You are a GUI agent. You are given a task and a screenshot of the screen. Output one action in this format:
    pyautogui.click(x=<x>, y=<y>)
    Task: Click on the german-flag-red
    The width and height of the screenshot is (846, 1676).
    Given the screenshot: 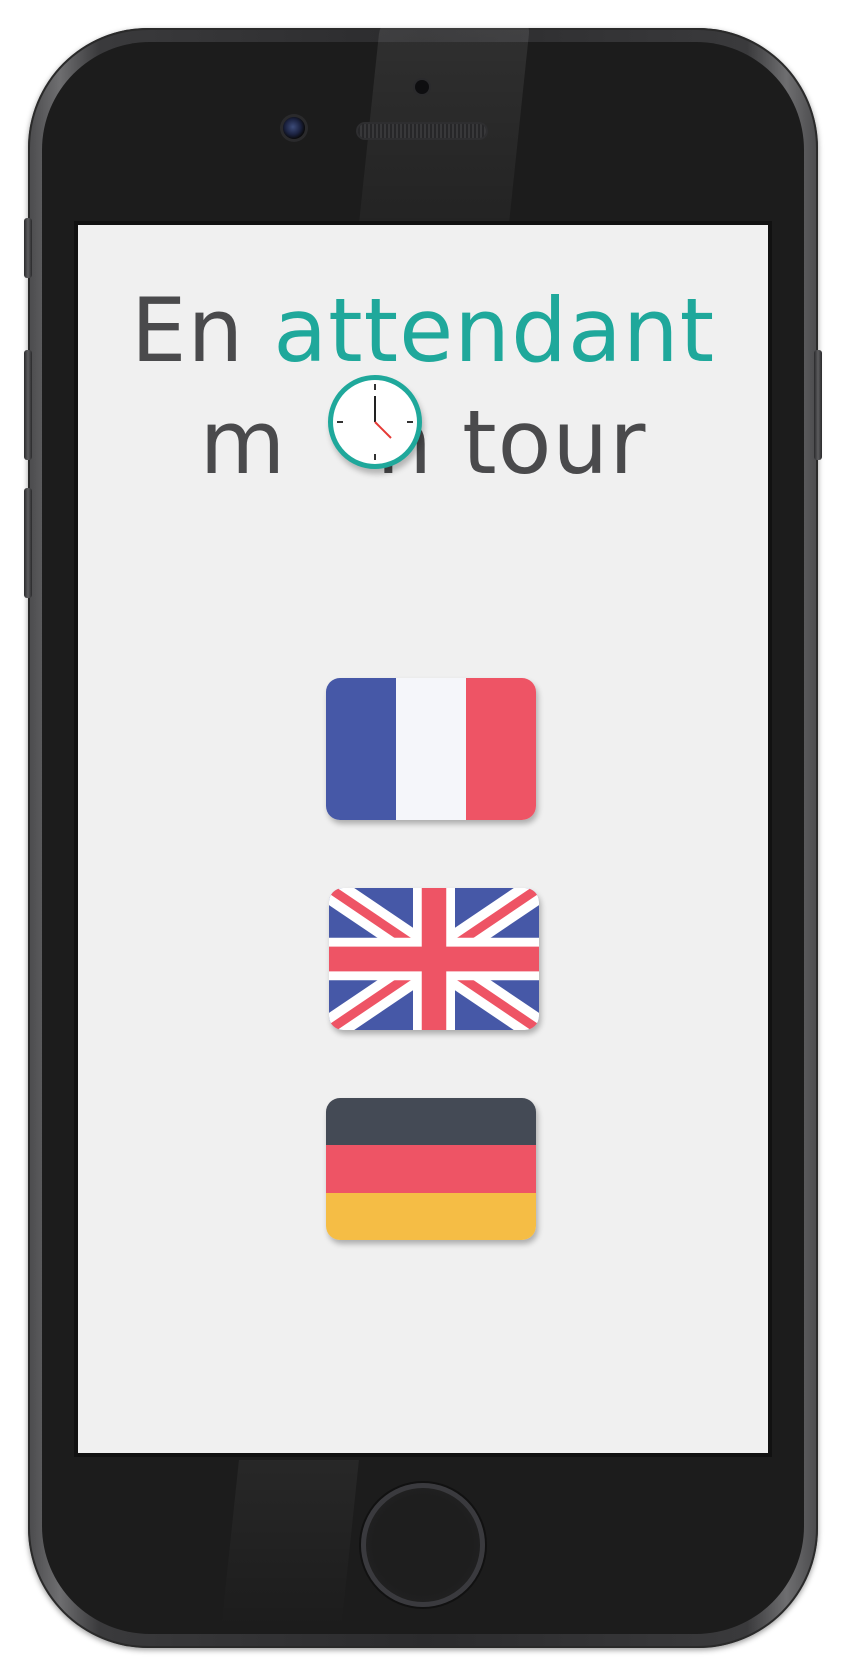 What is the action you would take?
    pyautogui.click(x=431, y=1169)
    